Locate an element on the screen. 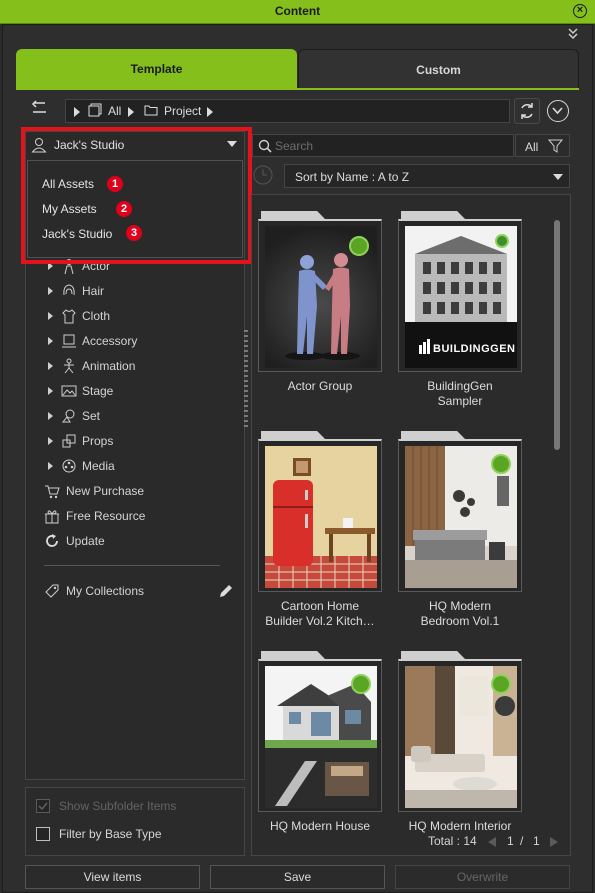 The image size is (595, 893). breadcrumb-project: Project is located at coordinates (182, 111).